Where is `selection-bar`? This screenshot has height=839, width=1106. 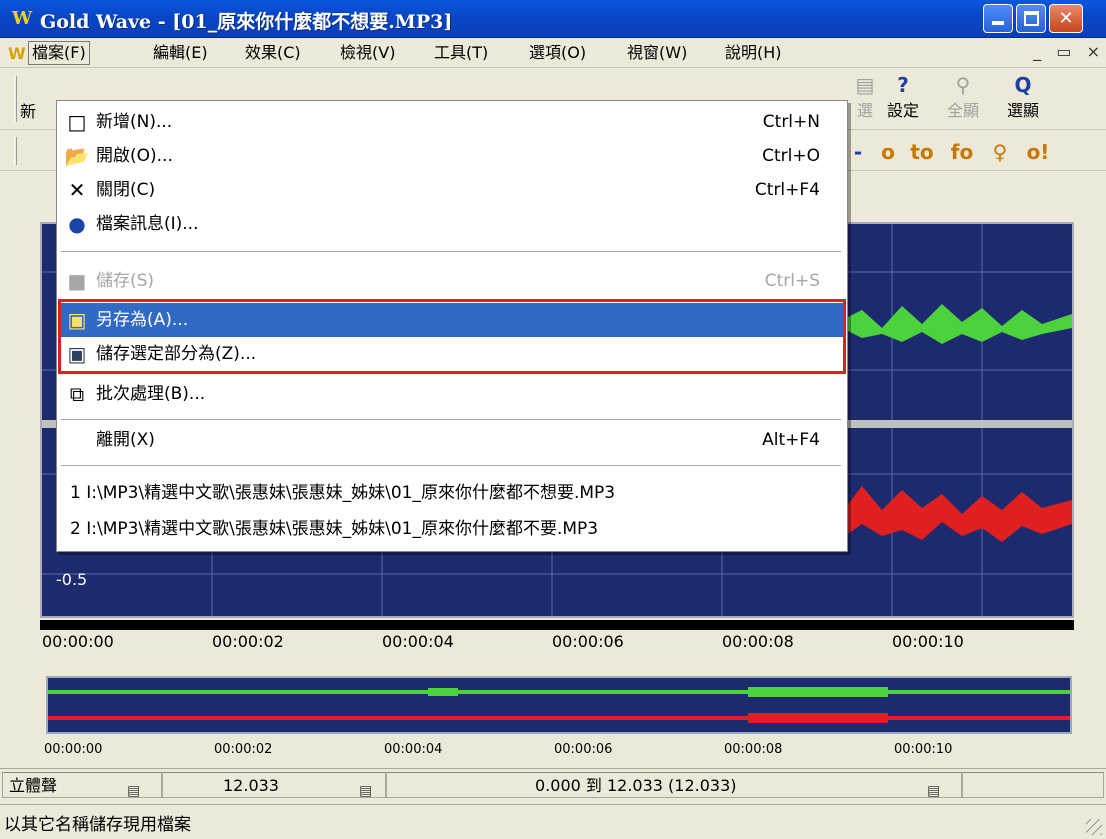
selection-bar is located at coordinates (557, 625).